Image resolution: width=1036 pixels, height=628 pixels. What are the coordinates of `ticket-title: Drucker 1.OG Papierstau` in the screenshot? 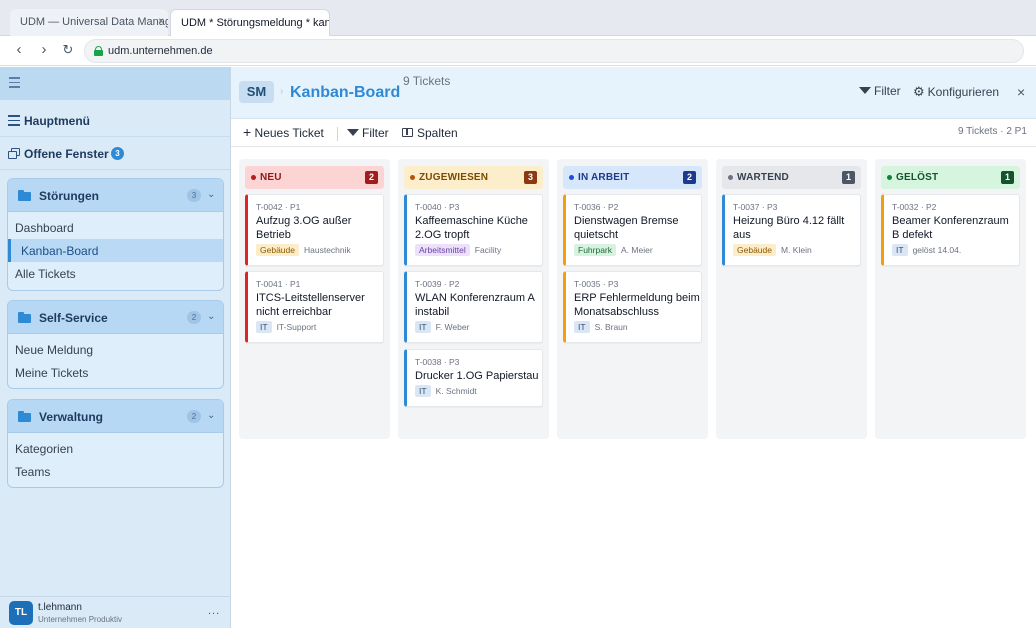 It's located at (477, 376).